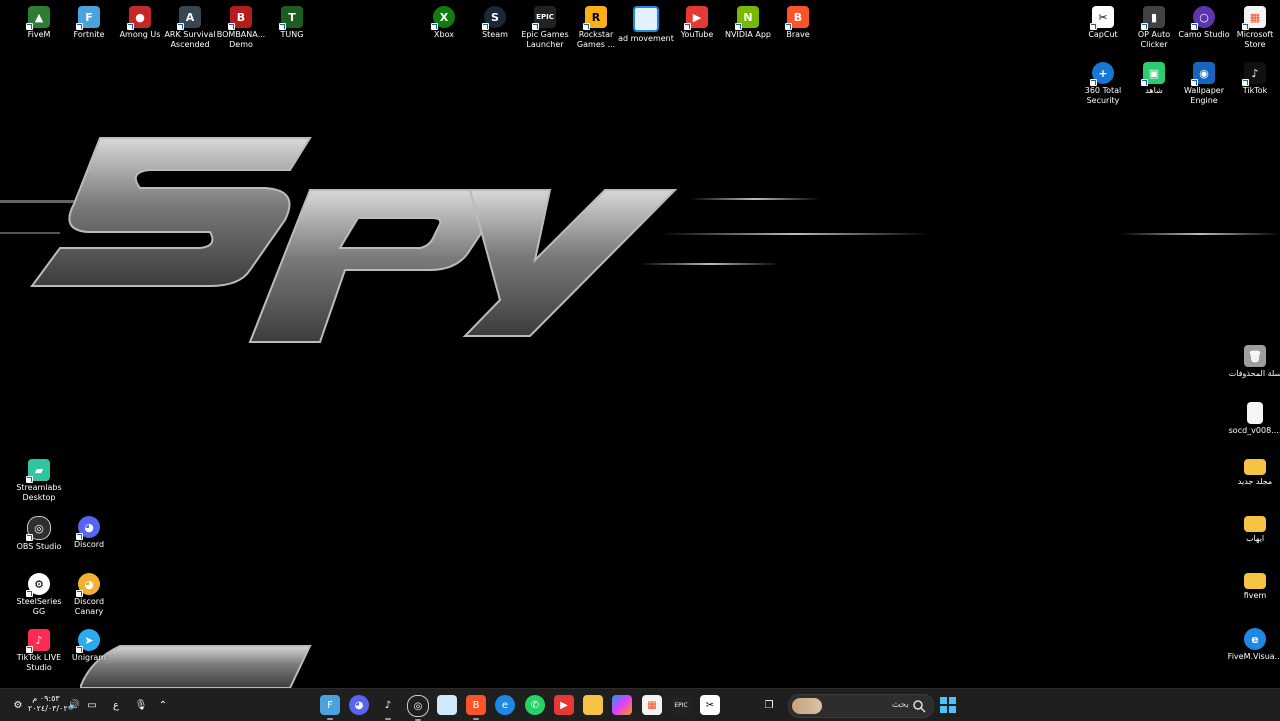 The width and height of the screenshot is (1280, 721). I want to click on desktop-icon-camo: ○ Camo Studio, so click(1204, 23).